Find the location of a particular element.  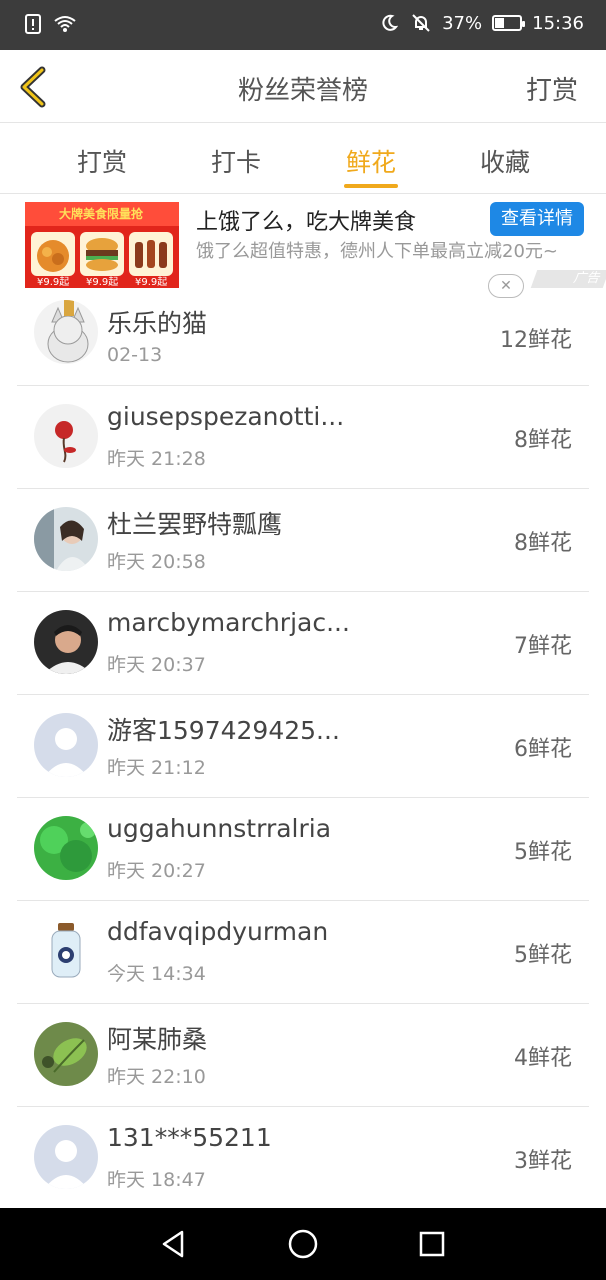

list-item: 乐乐的猫 02-13 12鲜花 is located at coordinates (303, 339).